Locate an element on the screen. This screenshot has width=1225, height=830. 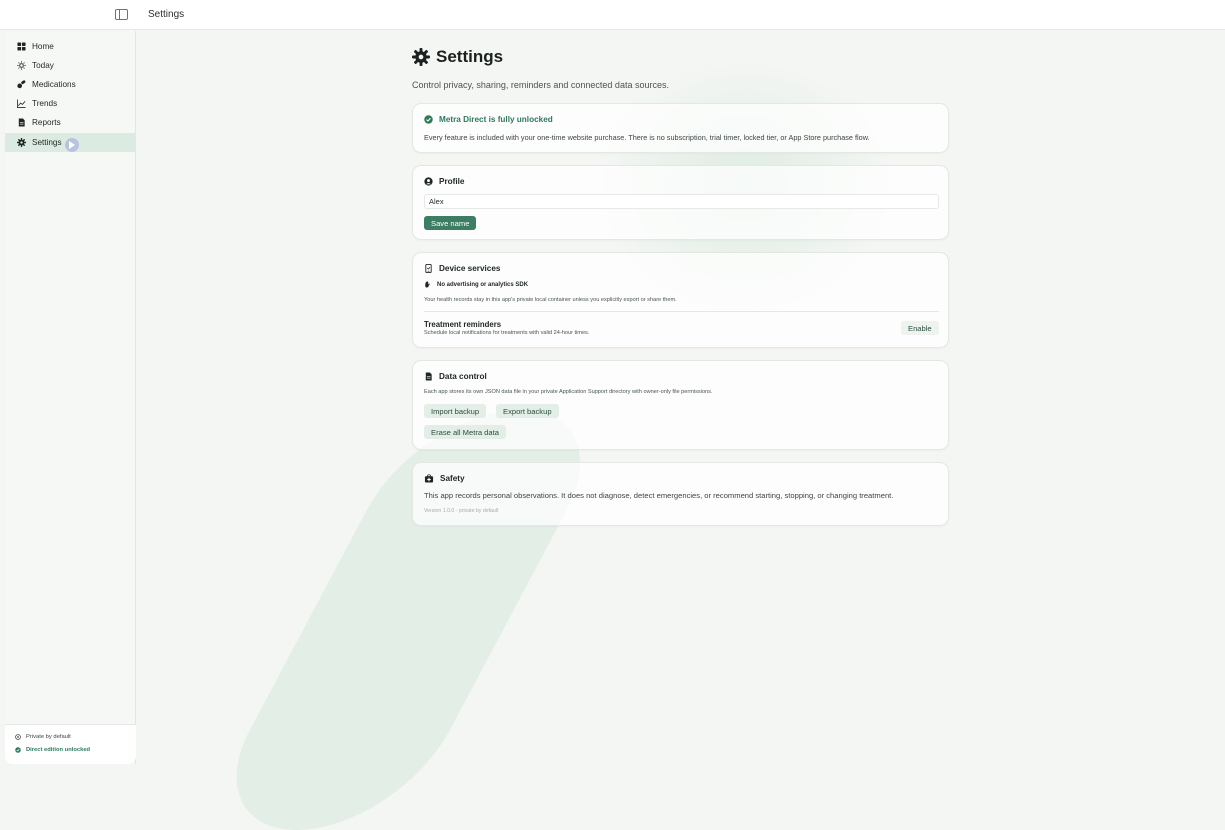
person-circle-icon is located at coordinates (428, 181).